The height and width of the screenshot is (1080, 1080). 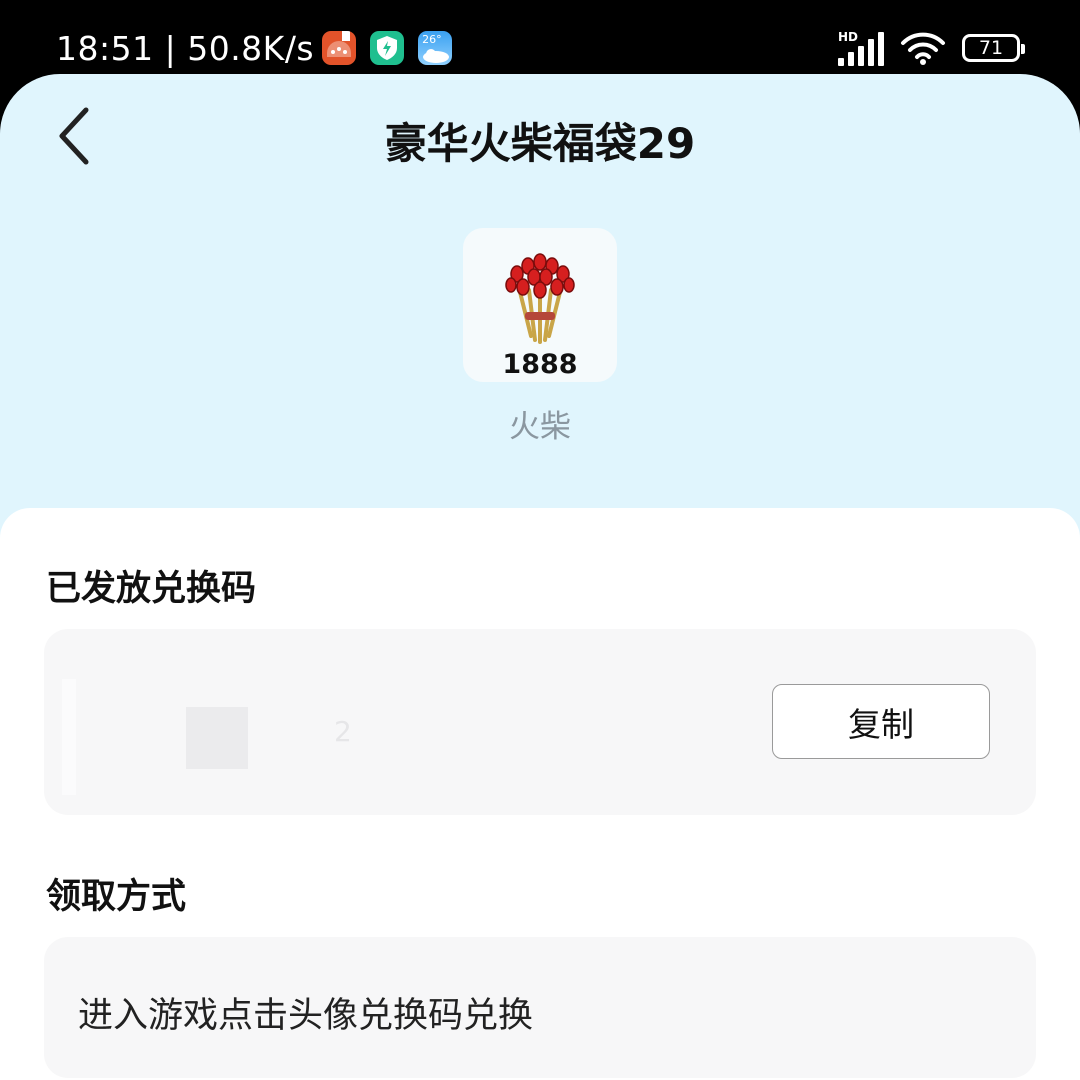 I want to click on matches-bundle-icon, so click(x=540, y=298).